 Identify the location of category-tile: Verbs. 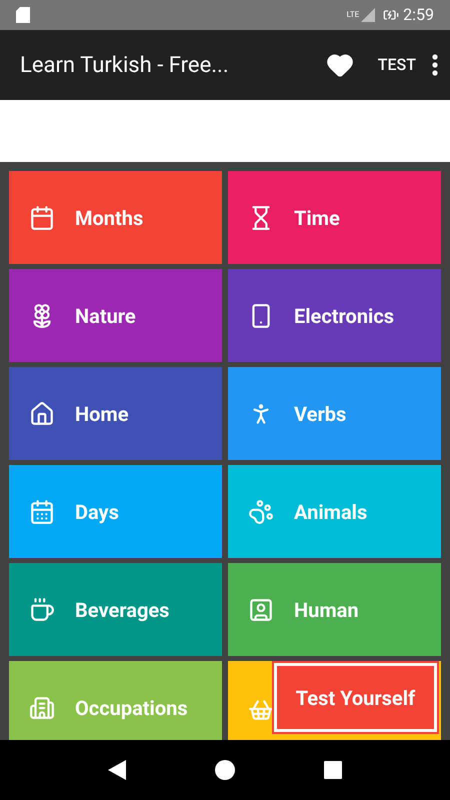
(334, 413).